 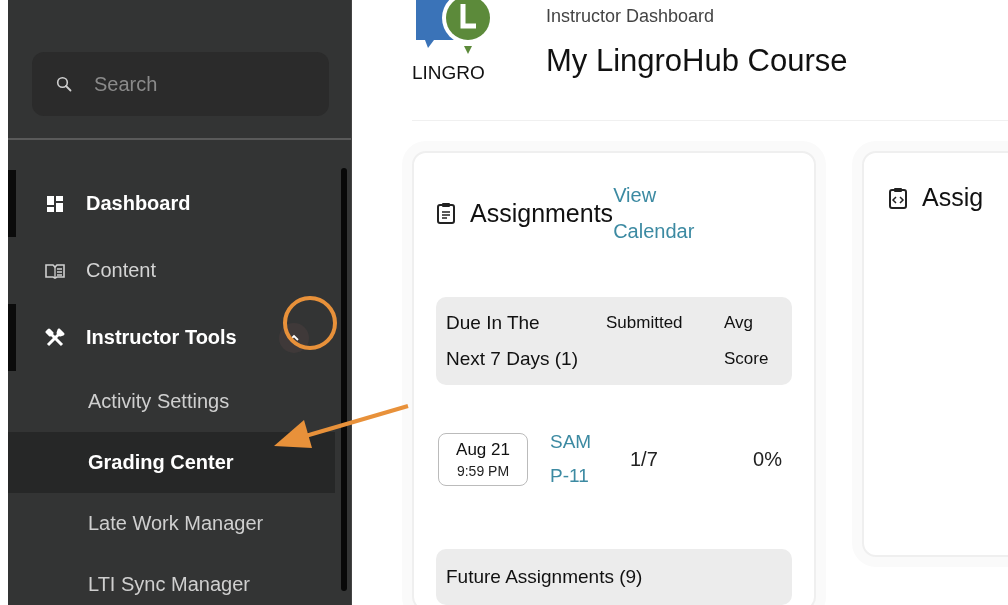 What do you see at coordinates (55, 337) in the screenshot?
I see `tools-icon` at bounding box center [55, 337].